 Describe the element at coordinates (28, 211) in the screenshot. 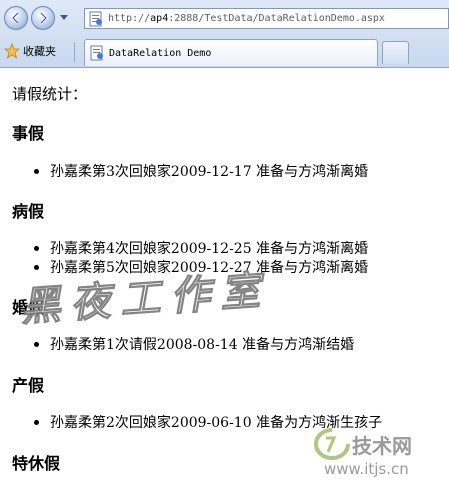

I see `category-heading: 病假` at that location.